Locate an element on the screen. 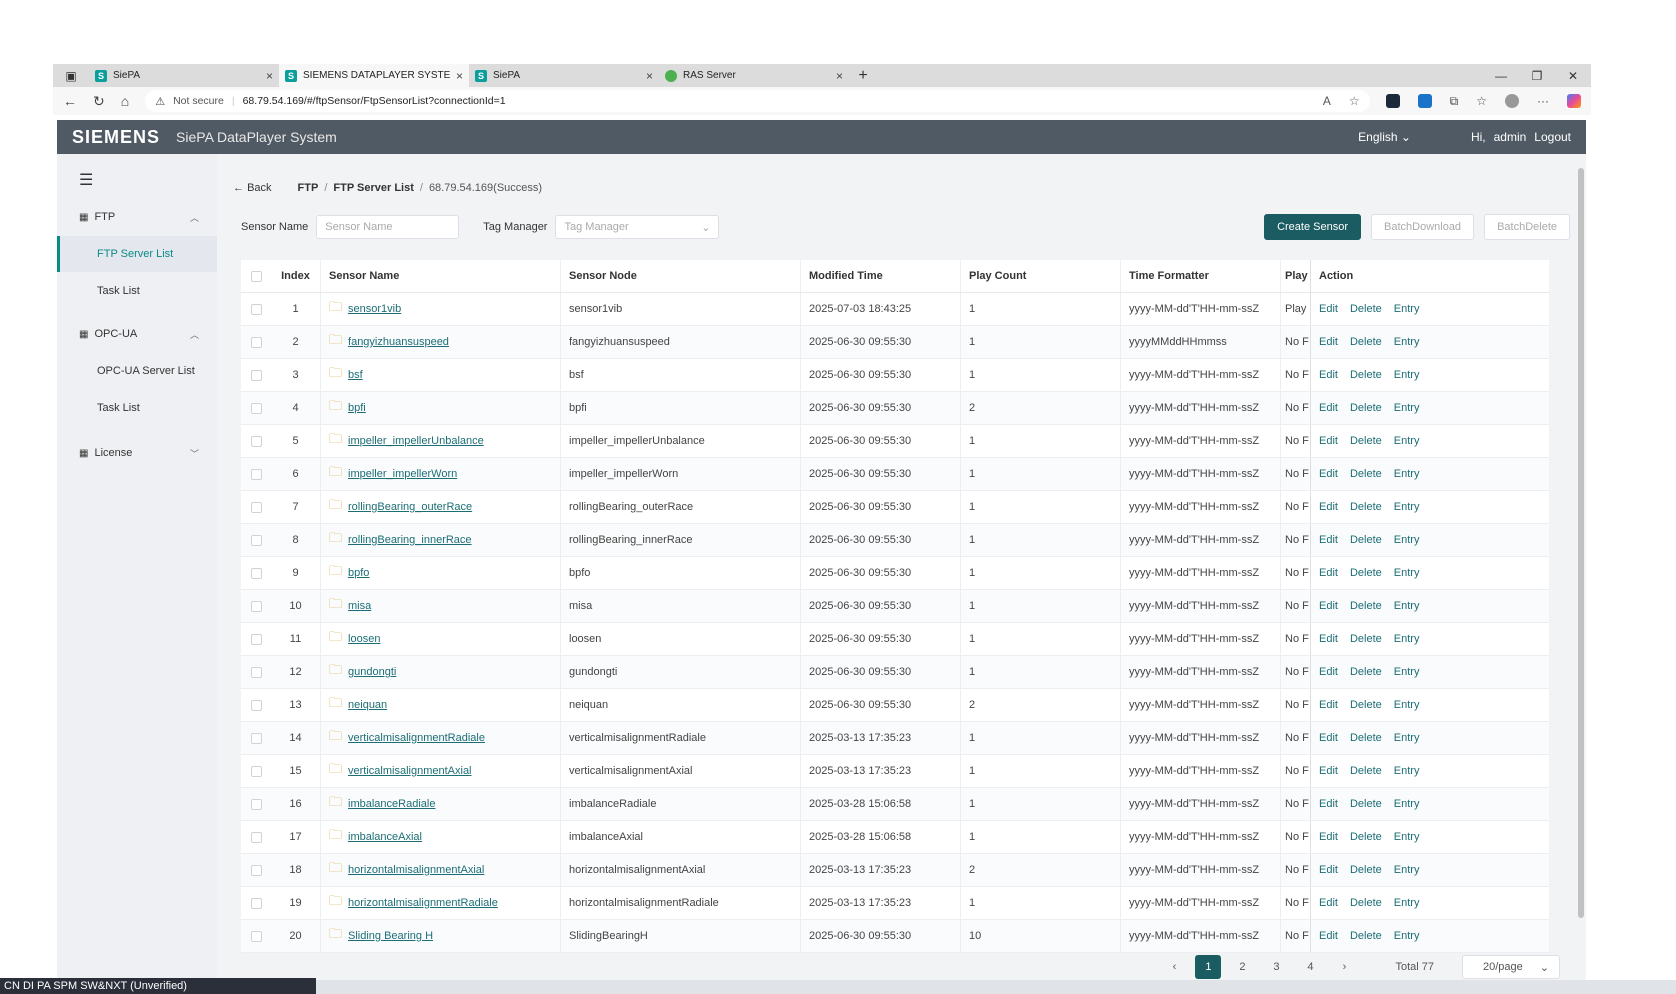 The image size is (1676, 994). browser-tab-2: S SIEMENS DATAPLAYER SYSTEM × is located at coordinates (374, 75).